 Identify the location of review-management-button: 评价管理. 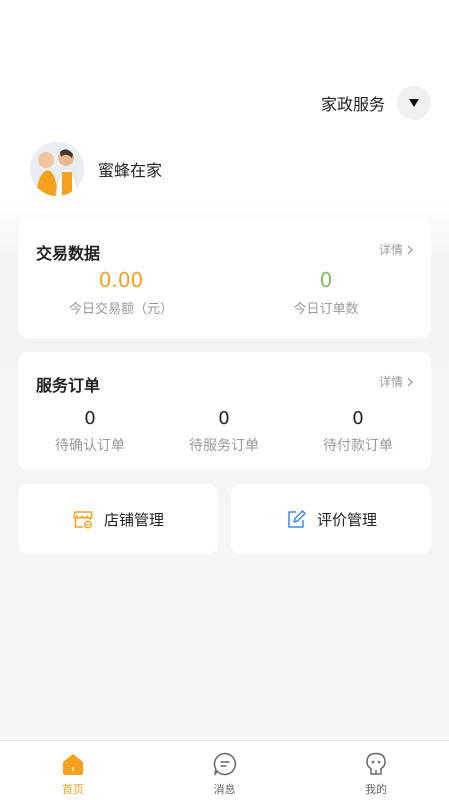
(331, 519).